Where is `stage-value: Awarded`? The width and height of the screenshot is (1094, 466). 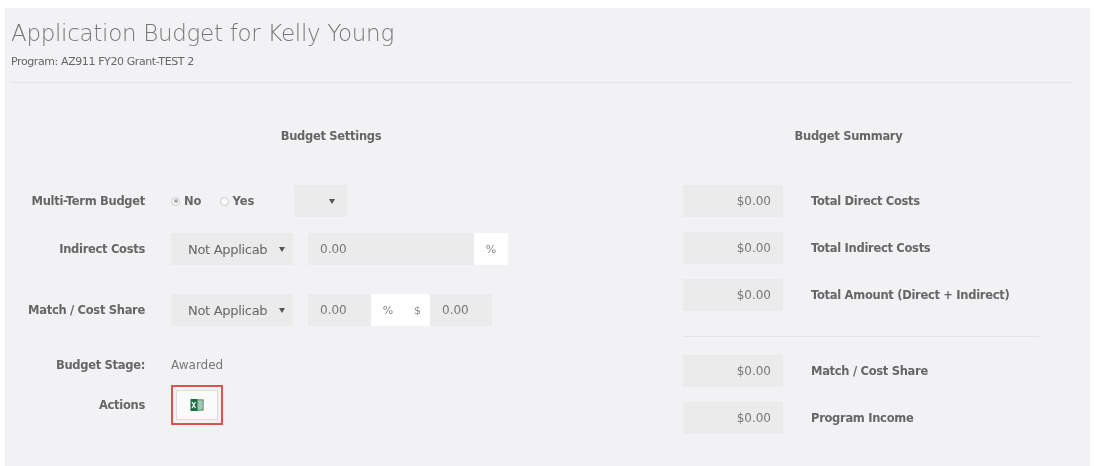 stage-value: Awarded is located at coordinates (197, 365).